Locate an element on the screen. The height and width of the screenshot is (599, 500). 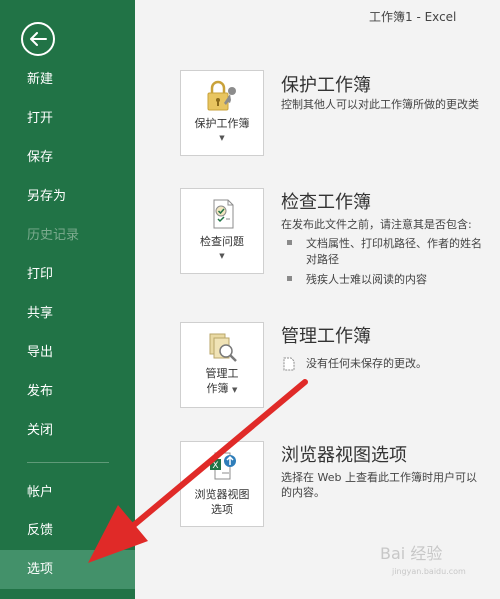
nav-item-save-as: 另存为 is located at coordinates (67, 196).